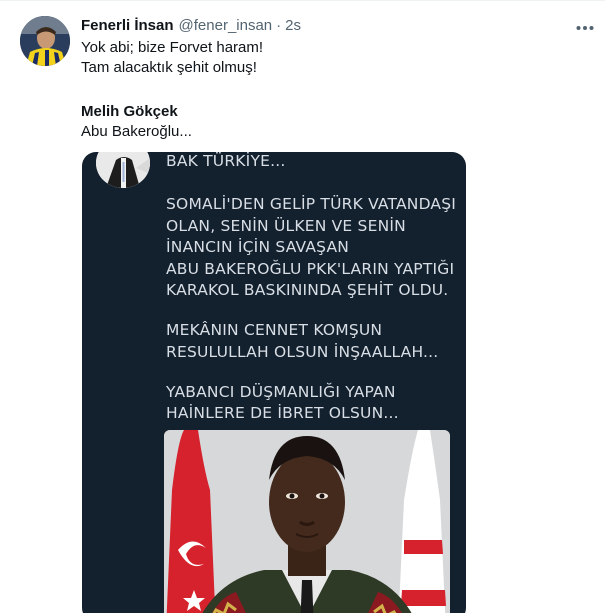  What do you see at coordinates (127, 25) in the screenshot?
I see `author-display-name: Fenerli İnsan` at bounding box center [127, 25].